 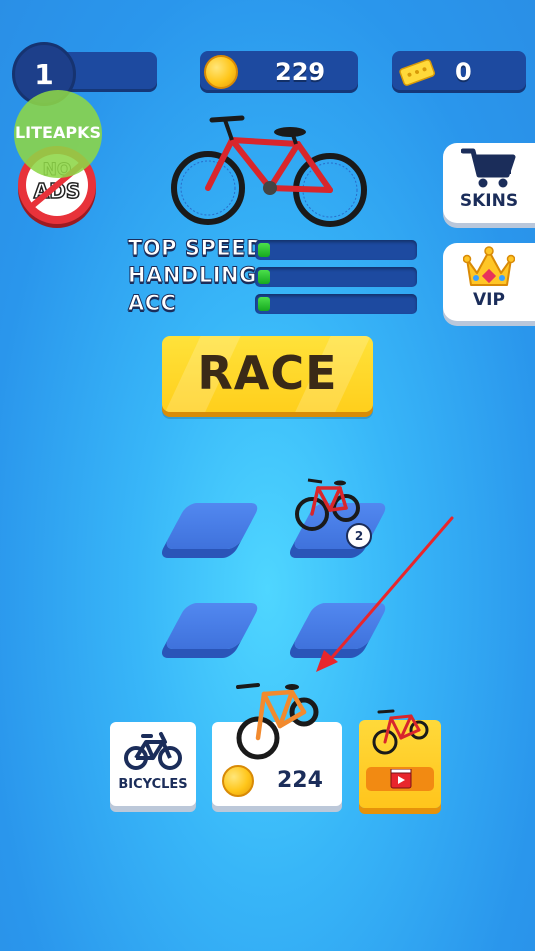 I want to click on stat-bar-top-speed, so click(x=336, y=250).